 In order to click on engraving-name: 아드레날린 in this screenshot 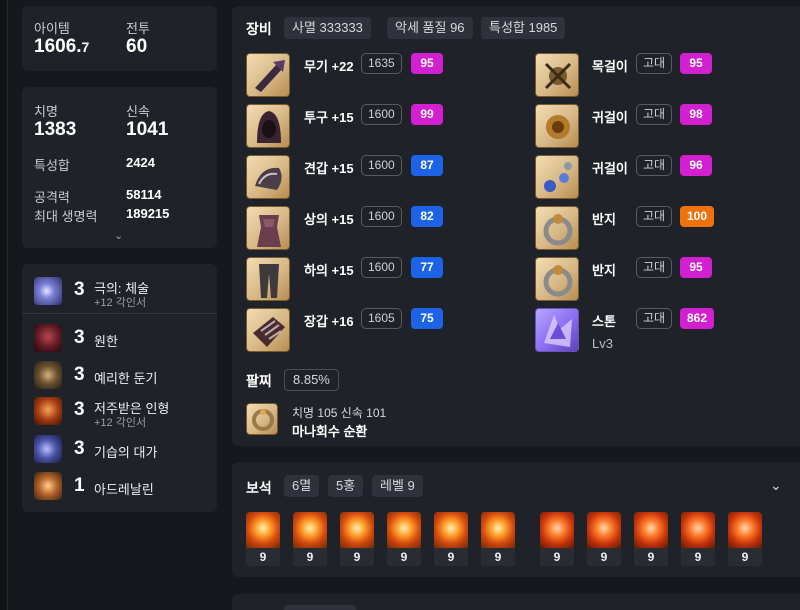, I will do `click(124, 489)`.